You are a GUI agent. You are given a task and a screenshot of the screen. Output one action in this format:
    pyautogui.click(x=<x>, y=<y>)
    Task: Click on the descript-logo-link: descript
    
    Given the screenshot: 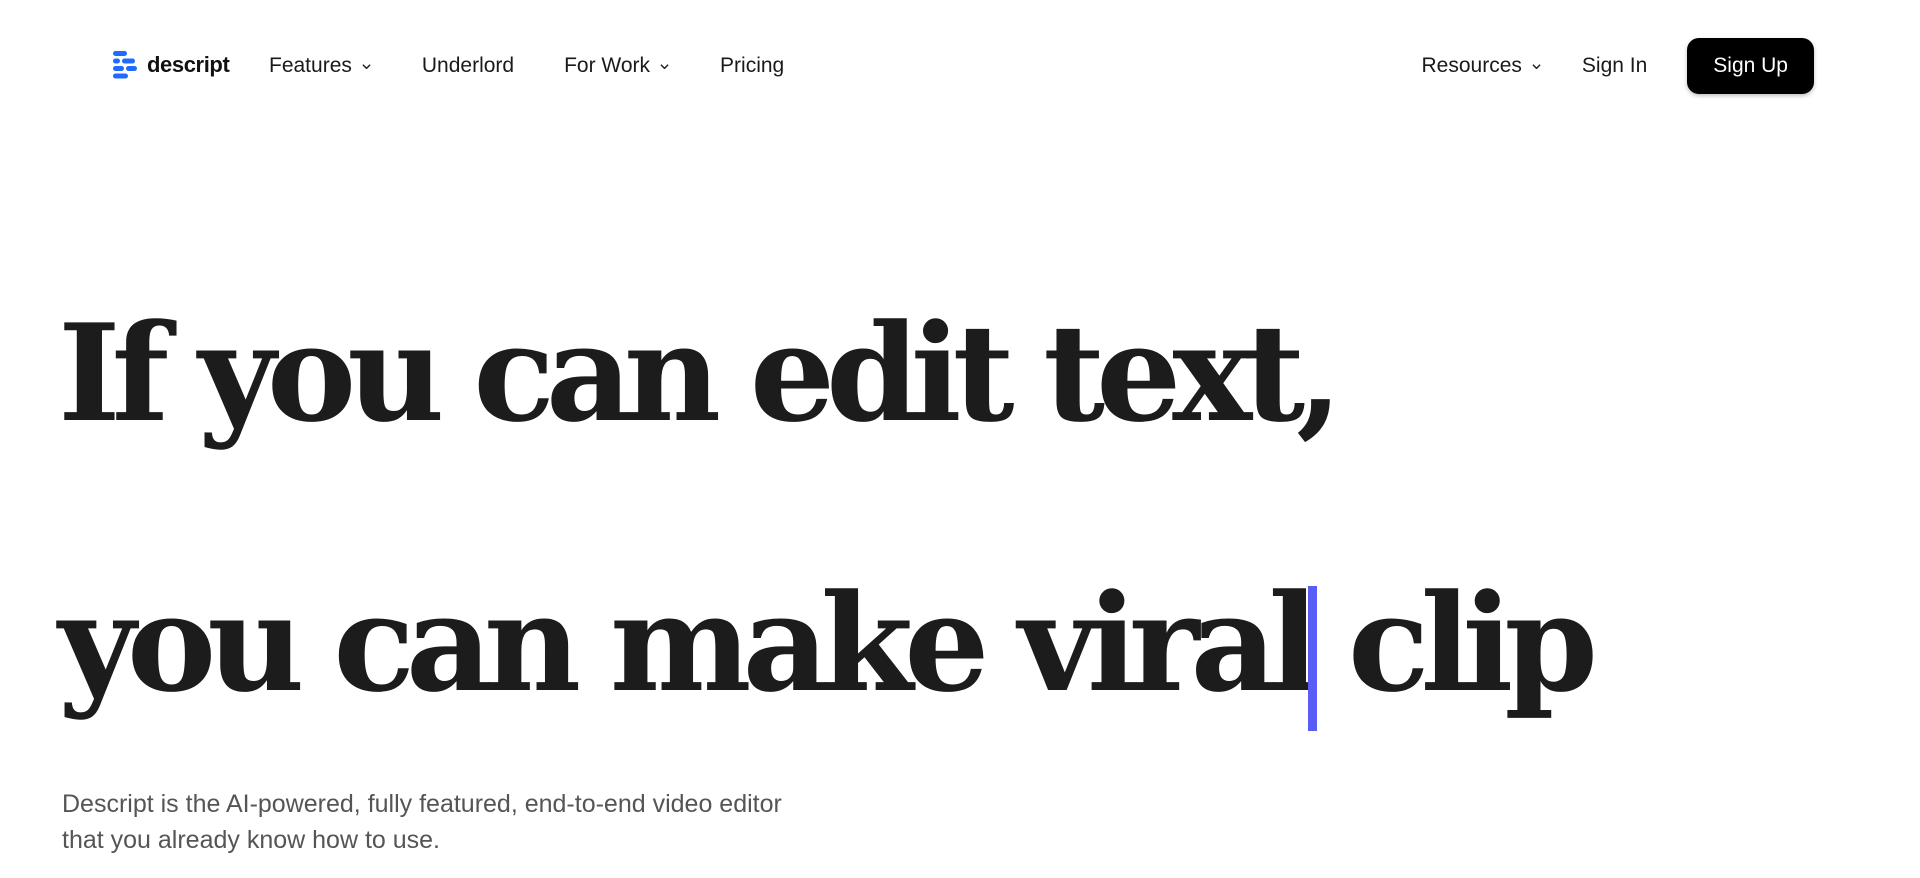 What is the action you would take?
    pyautogui.click(x=171, y=65)
    